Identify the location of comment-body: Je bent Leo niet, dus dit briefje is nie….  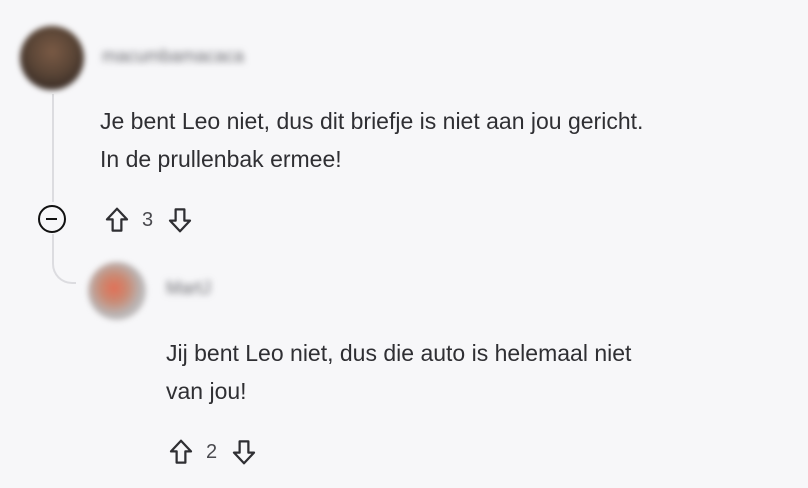
(450, 140).